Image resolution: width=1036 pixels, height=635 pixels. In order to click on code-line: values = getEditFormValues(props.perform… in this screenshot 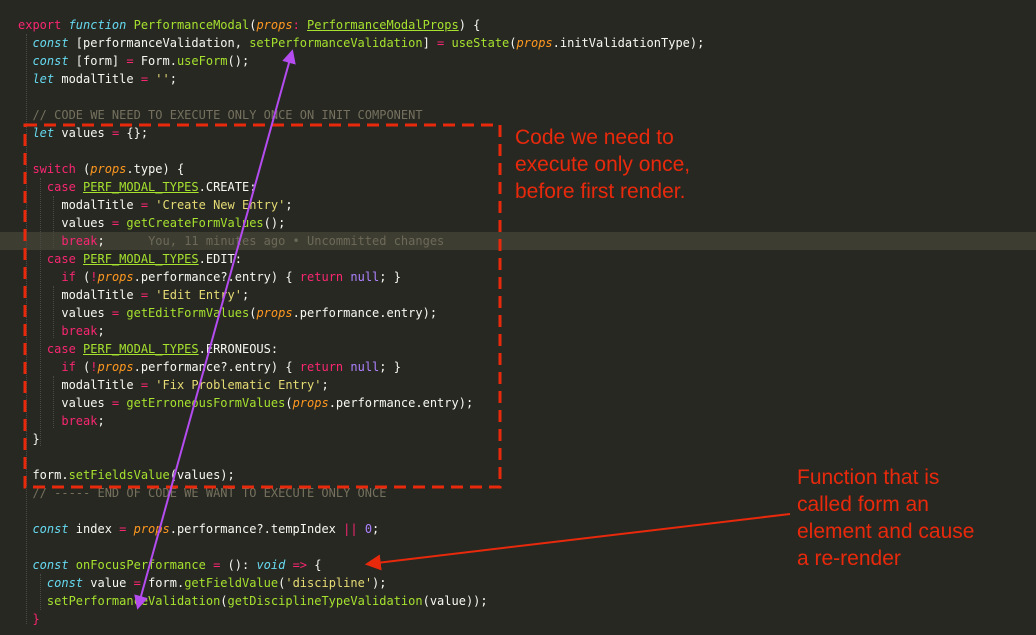, I will do `click(518, 313)`.